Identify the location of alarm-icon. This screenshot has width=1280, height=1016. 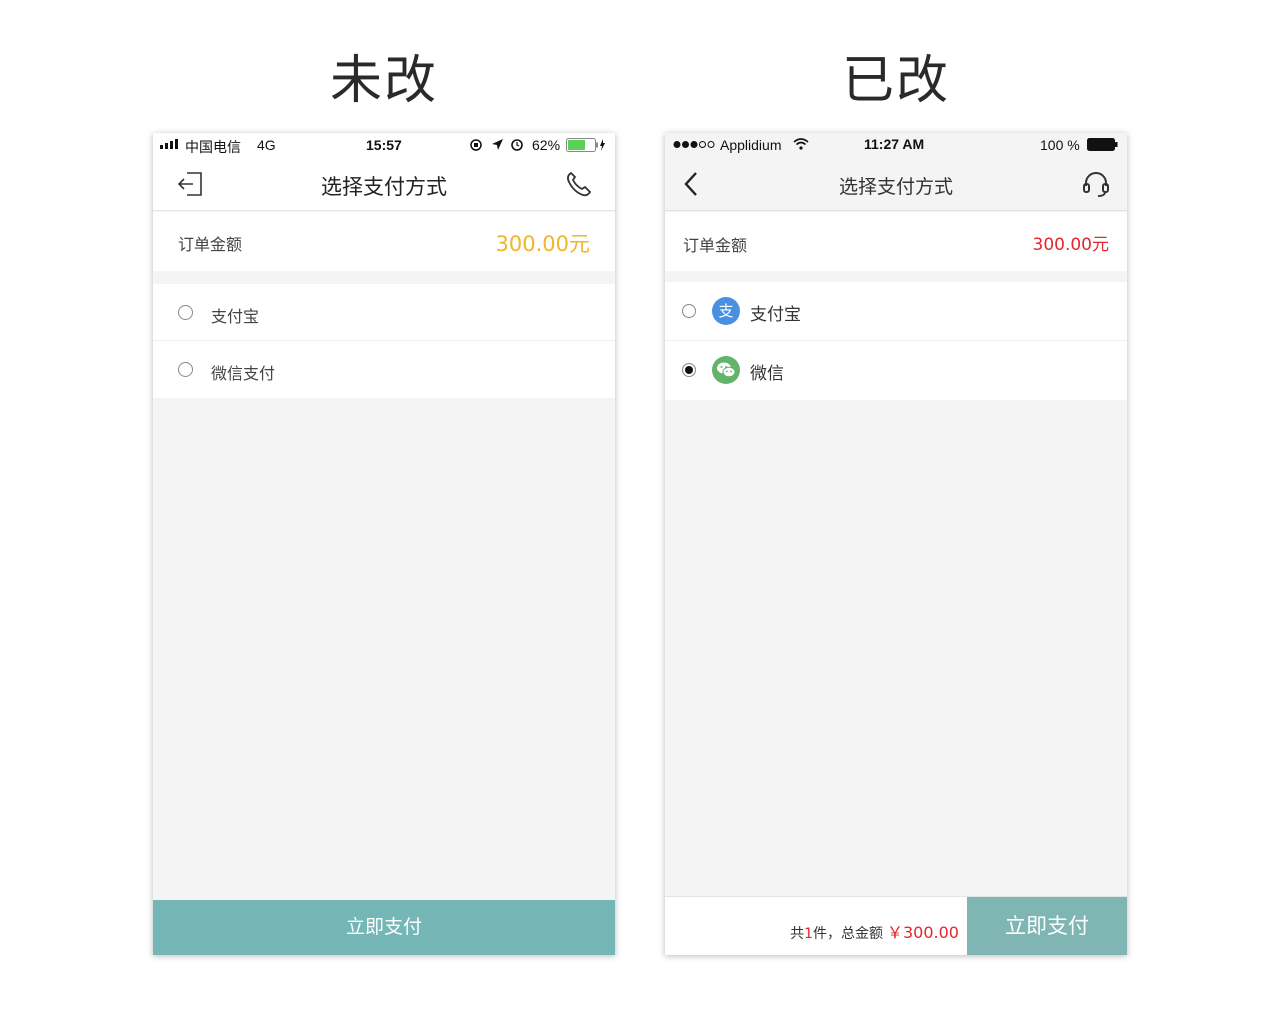
(517, 145).